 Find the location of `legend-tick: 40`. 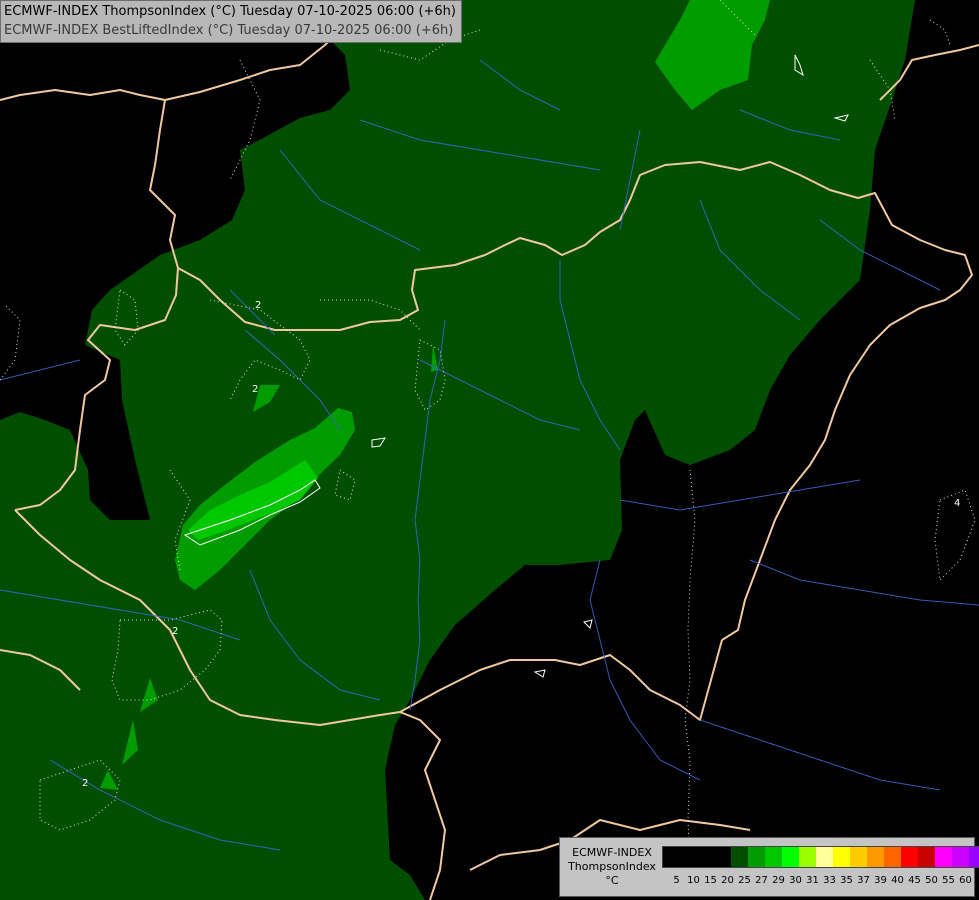

legend-tick: 40 is located at coordinates (897, 880).